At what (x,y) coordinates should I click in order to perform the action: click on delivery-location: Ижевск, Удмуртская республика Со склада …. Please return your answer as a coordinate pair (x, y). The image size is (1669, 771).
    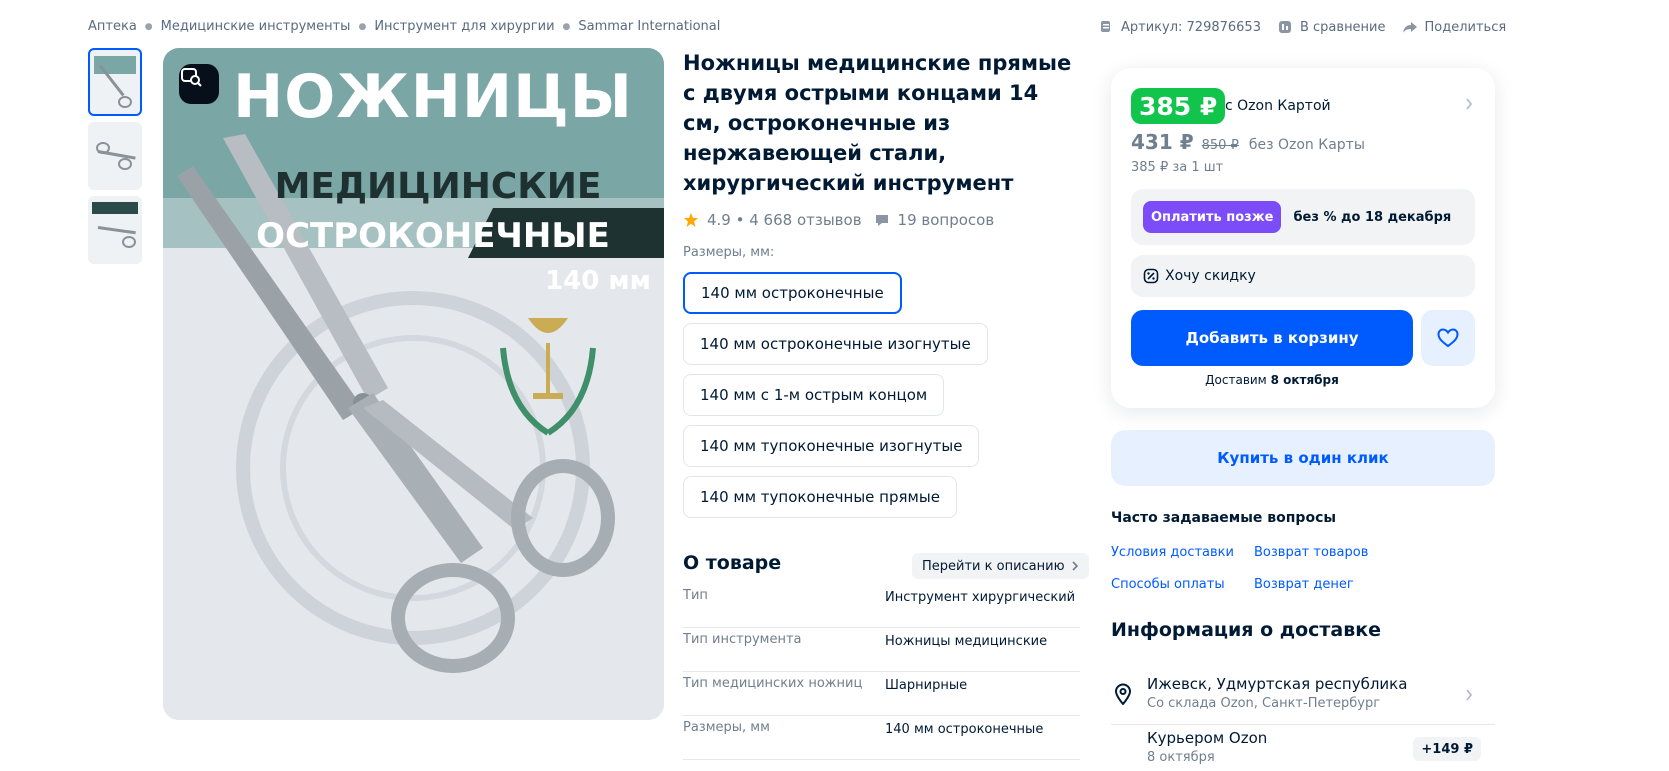
    Looking at the image, I should click on (1303, 700).